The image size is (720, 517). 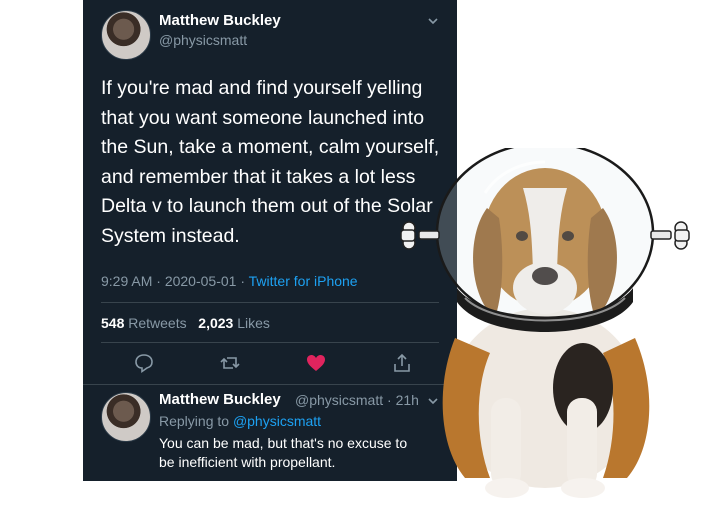 What do you see at coordinates (203, 40) in the screenshot?
I see `author-handle: @physicsmatt` at bounding box center [203, 40].